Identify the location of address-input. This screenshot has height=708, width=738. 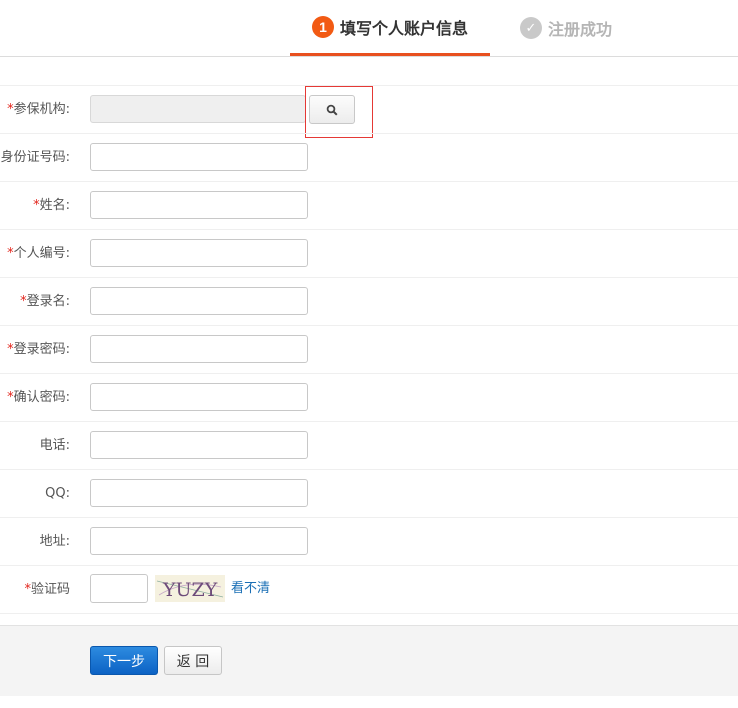
(199, 541).